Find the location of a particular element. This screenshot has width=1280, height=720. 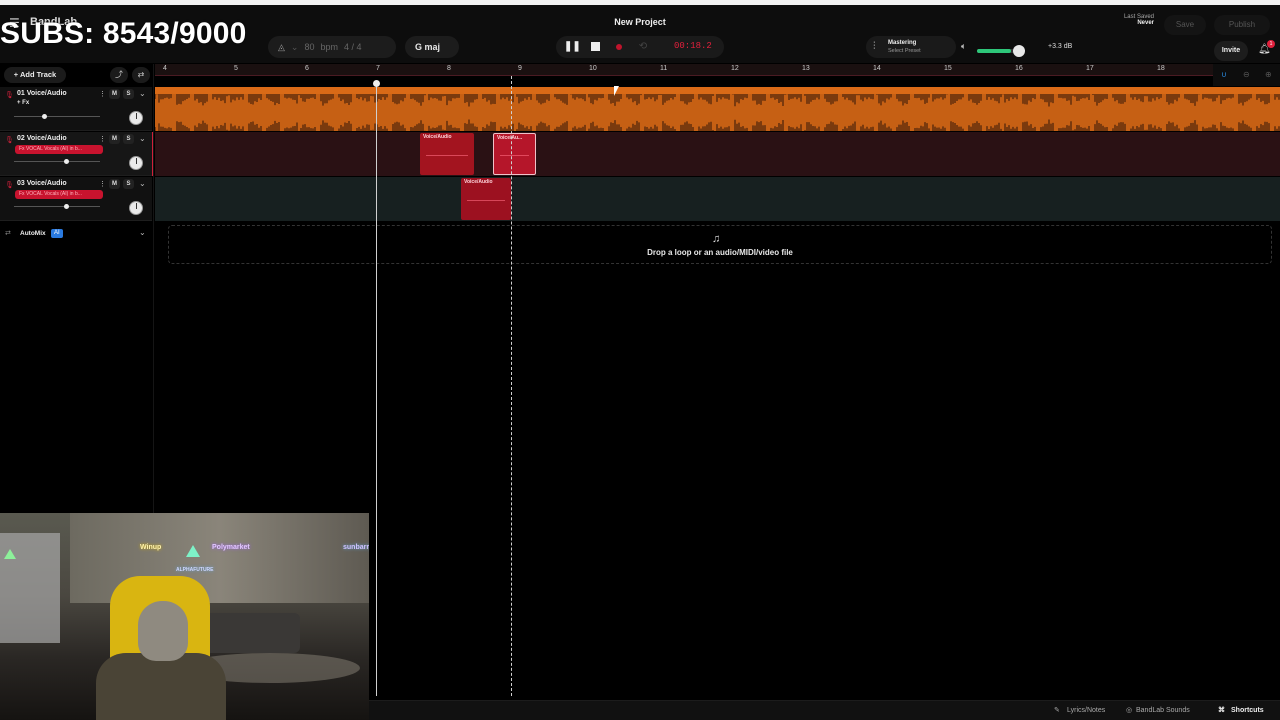

key-control: G maj is located at coordinates (432, 47).